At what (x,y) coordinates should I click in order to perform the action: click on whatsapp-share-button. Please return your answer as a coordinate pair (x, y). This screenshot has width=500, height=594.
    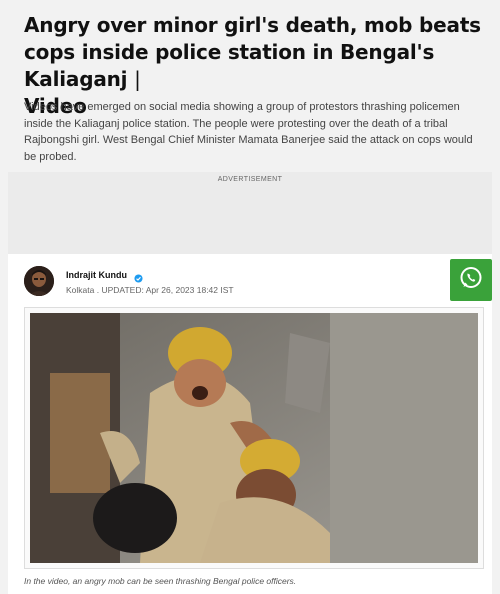
    Looking at the image, I should click on (471, 280).